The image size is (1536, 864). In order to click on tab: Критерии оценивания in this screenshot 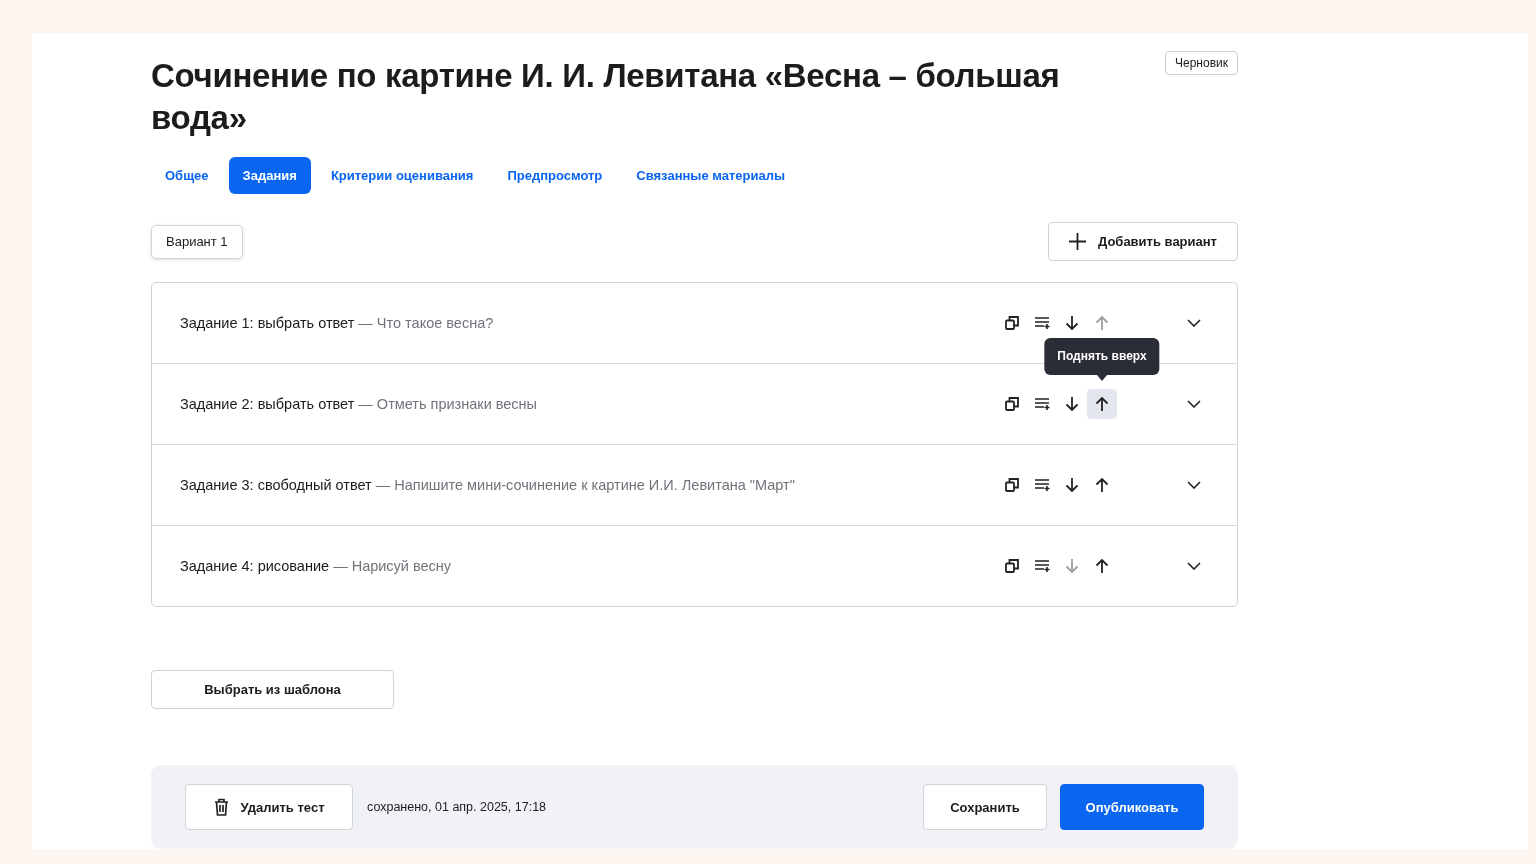, I will do `click(402, 175)`.